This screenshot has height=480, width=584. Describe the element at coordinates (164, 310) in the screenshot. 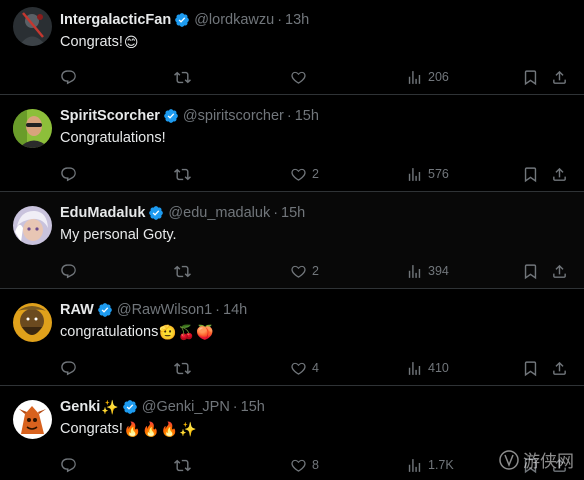

I see `handle: @RawWilson1` at that location.